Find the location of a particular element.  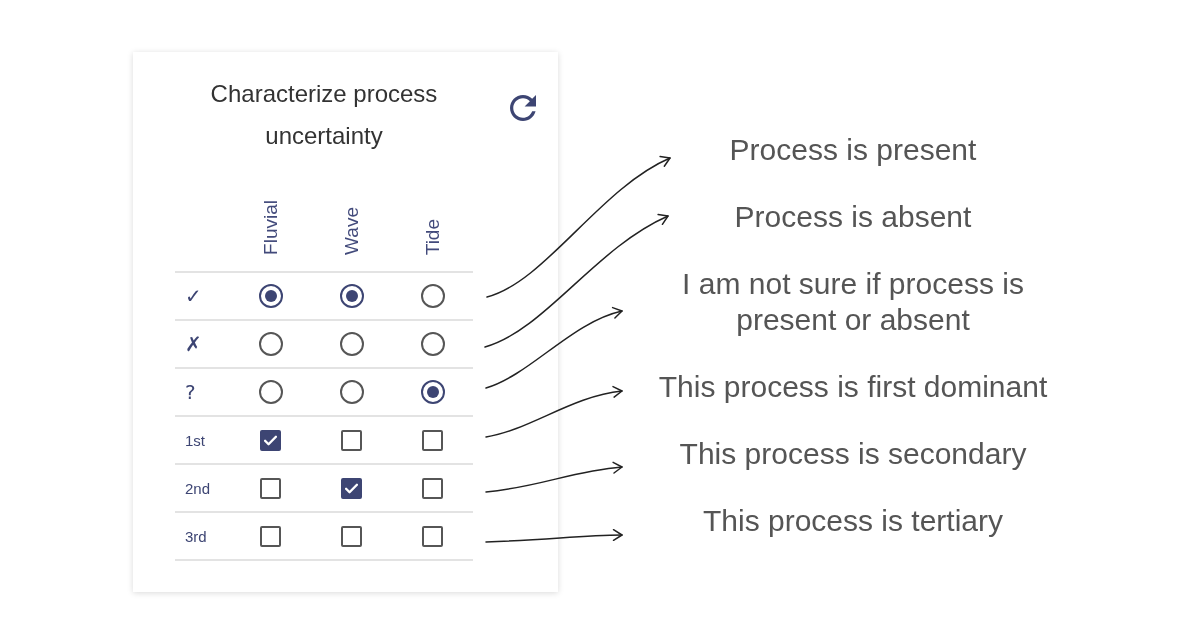

column-header: Wave is located at coordinates (351, 231).